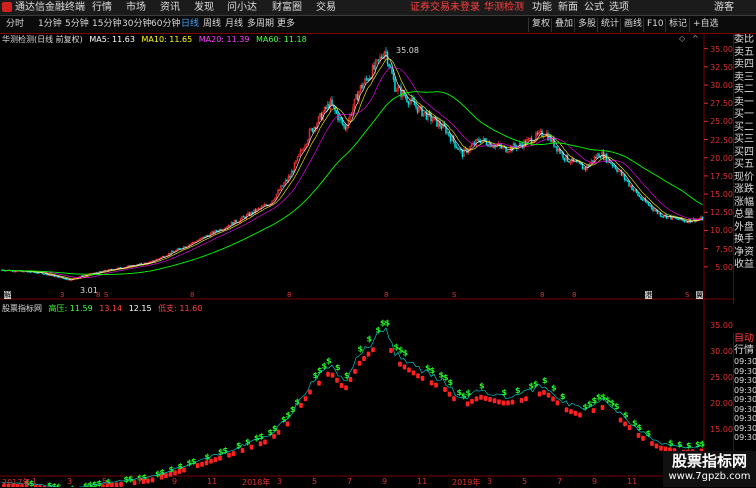 The height and width of the screenshot is (488, 756). What do you see at coordinates (745, 165) in the screenshot?
I see `quote-field-label: 买五` at bounding box center [745, 165].